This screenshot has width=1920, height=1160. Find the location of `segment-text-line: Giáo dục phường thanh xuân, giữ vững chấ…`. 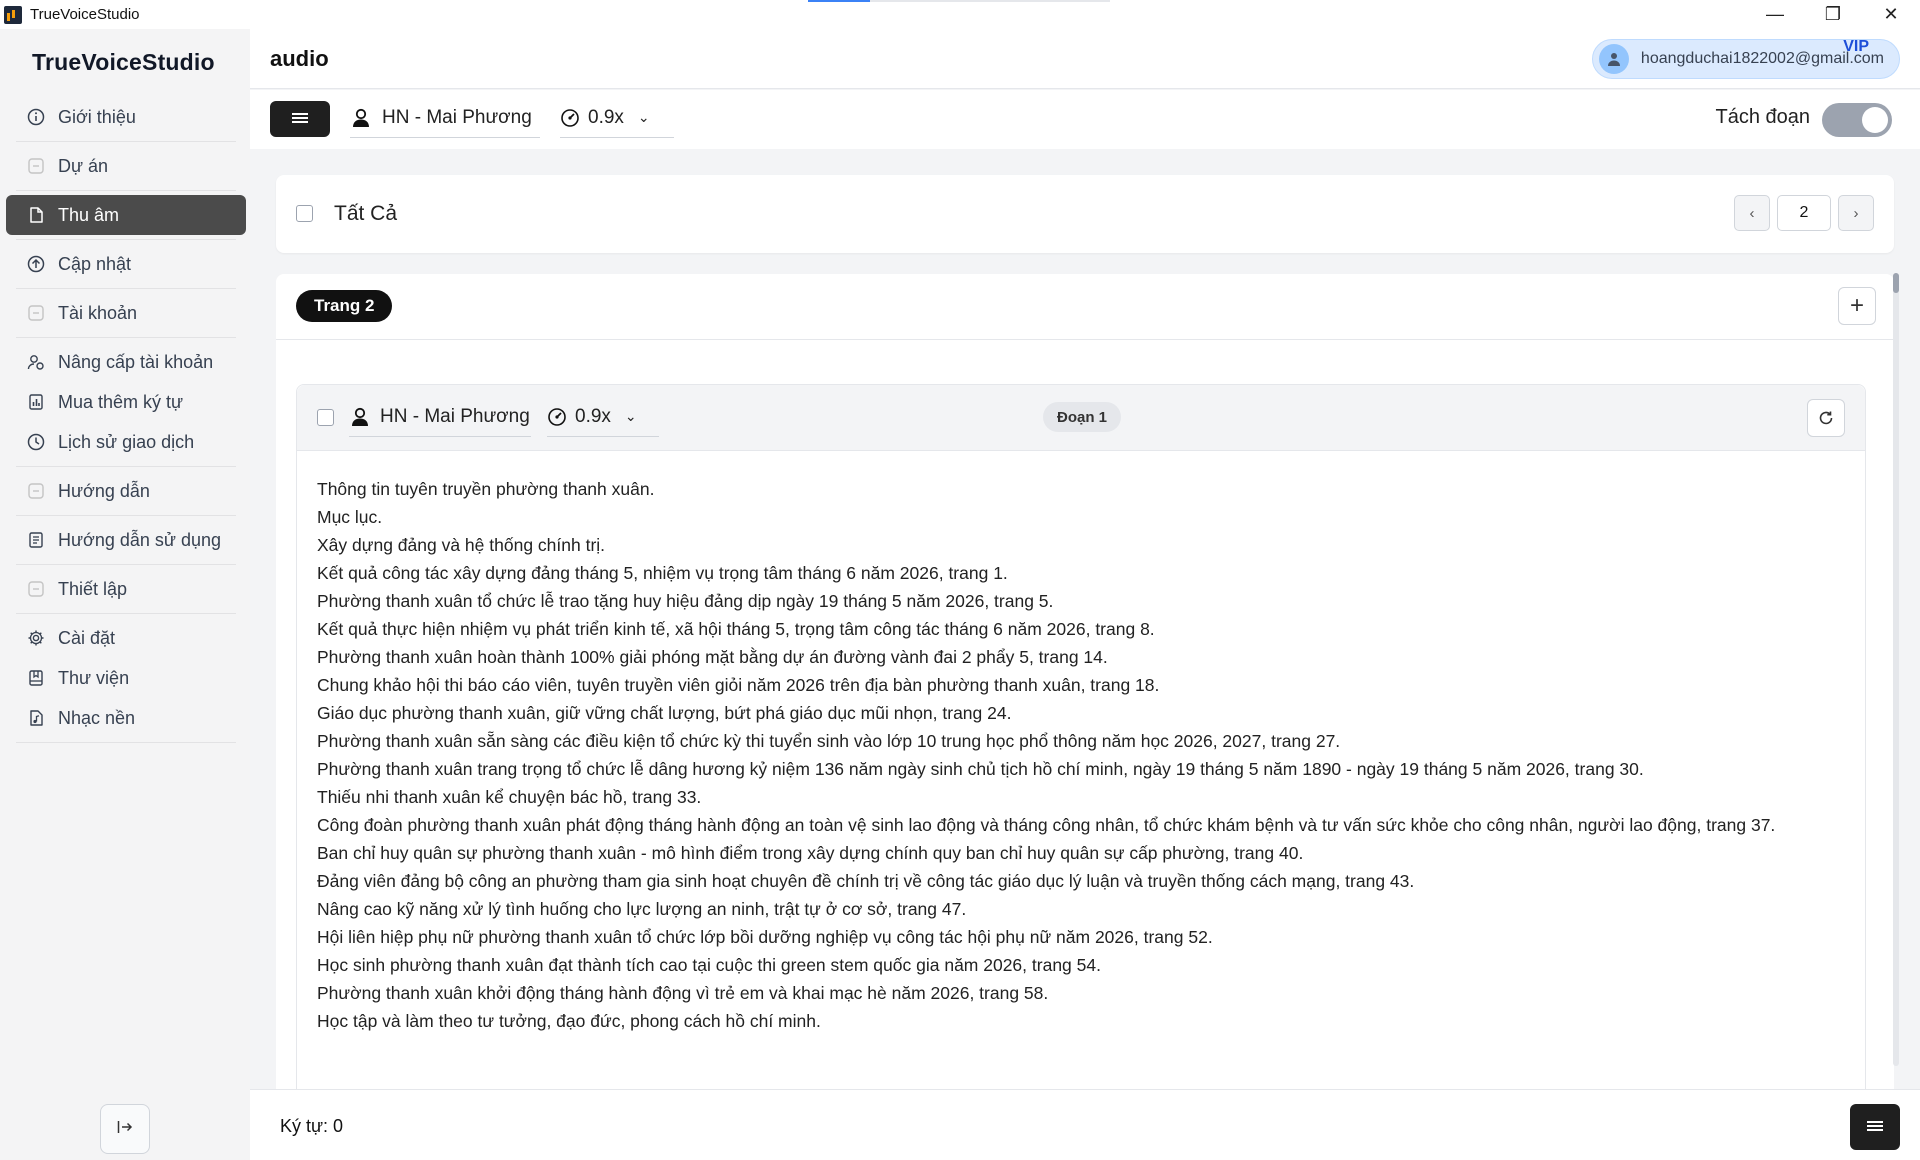

segment-text-line: Giáo dục phường thanh xuân, giữ vững chấ… is located at coordinates (664, 713).